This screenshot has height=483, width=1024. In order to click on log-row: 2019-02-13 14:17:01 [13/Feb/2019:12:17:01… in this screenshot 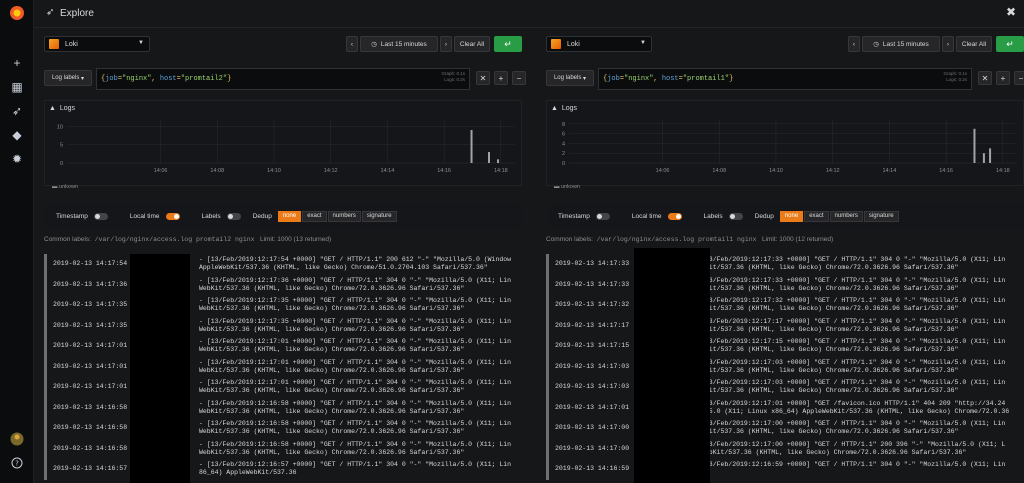, I will do `click(785, 407)`.